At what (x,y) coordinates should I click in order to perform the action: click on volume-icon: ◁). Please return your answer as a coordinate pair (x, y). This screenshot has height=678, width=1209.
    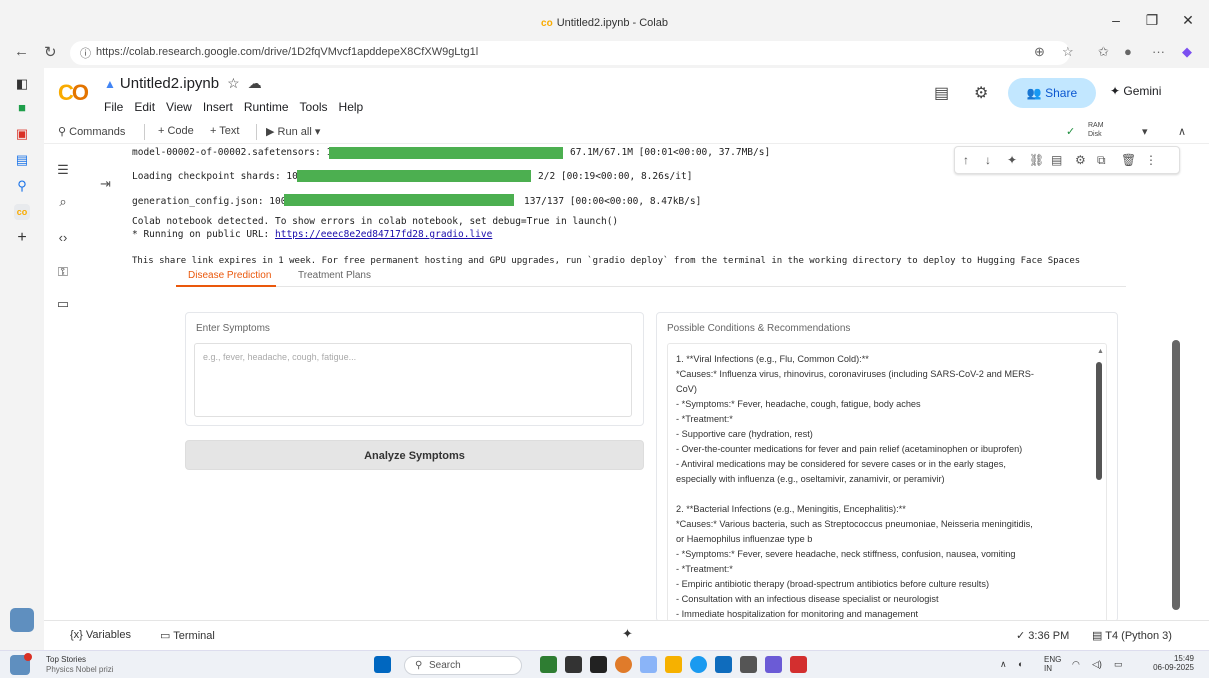
    Looking at the image, I should click on (1097, 664).